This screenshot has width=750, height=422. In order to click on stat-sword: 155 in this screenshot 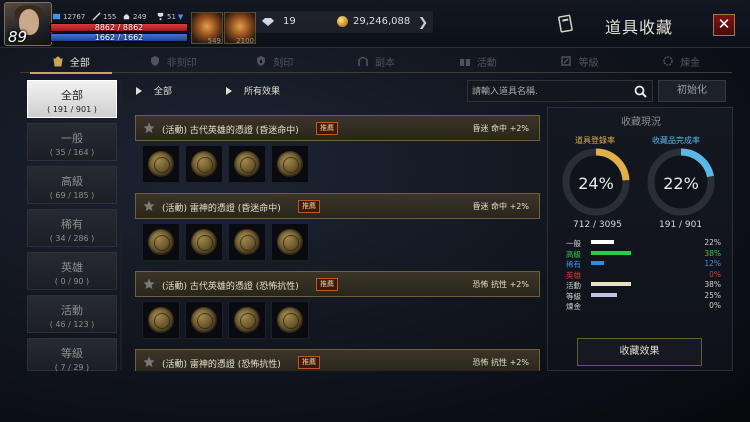, I will do `click(104, 16)`.